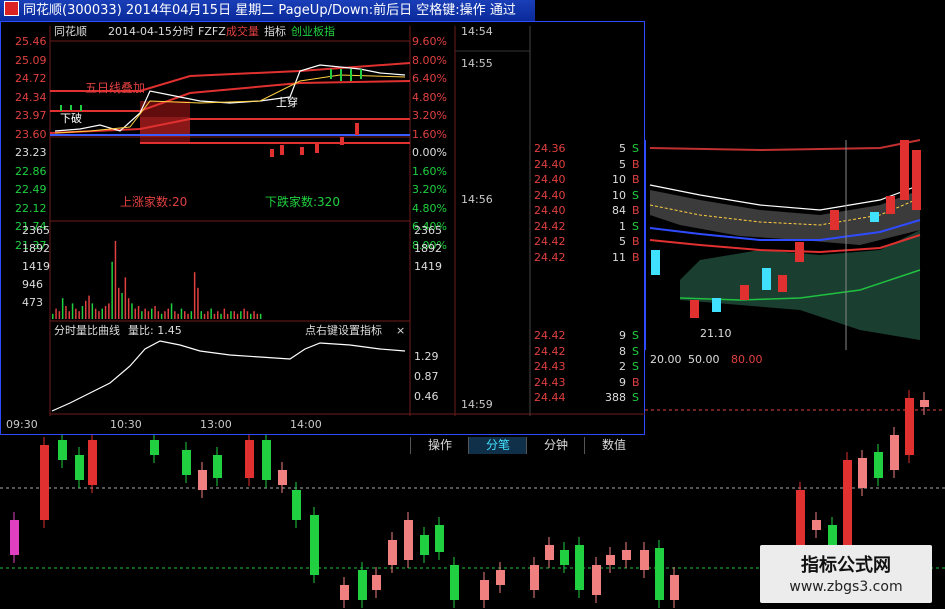 This screenshot has height=609, width=945. Describe the element at coordinates (31, 152) in the screenshot. I see `price-label: 23.23` at that location.